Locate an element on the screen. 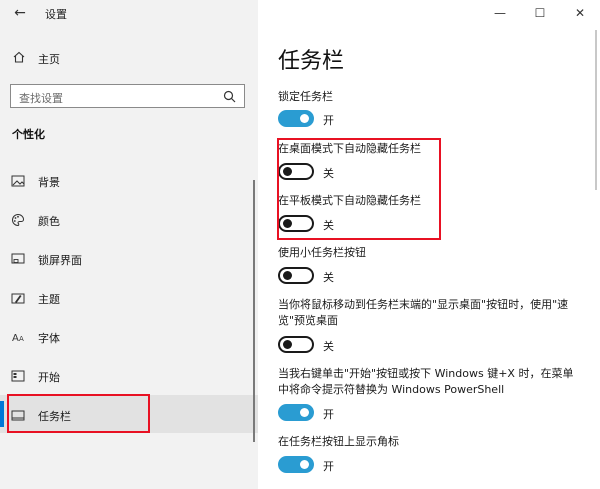 The height and width of the screenshot is (489, 600). setting-badges-label: 在任务栏按钮上显示角标 is located at coordinates (338, 441).